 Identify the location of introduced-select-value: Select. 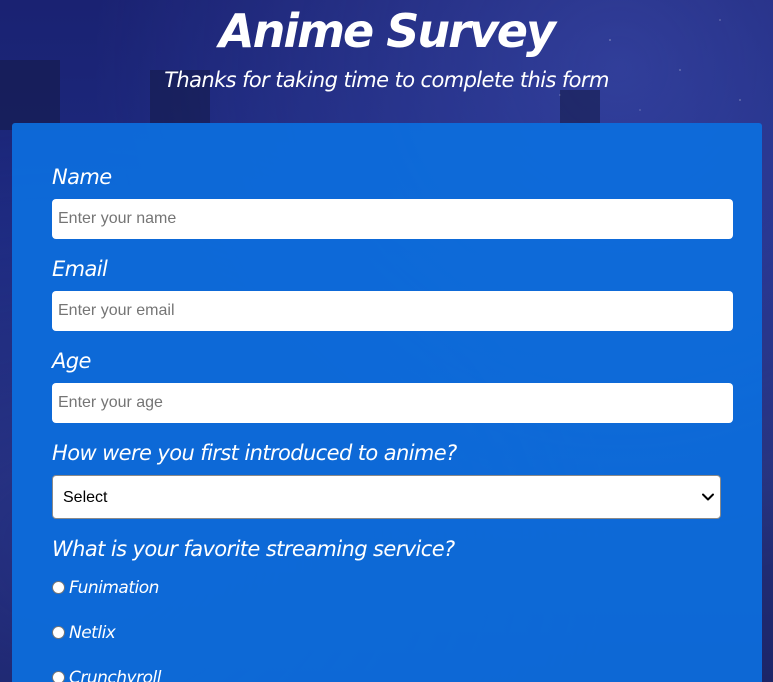
(85, 497).